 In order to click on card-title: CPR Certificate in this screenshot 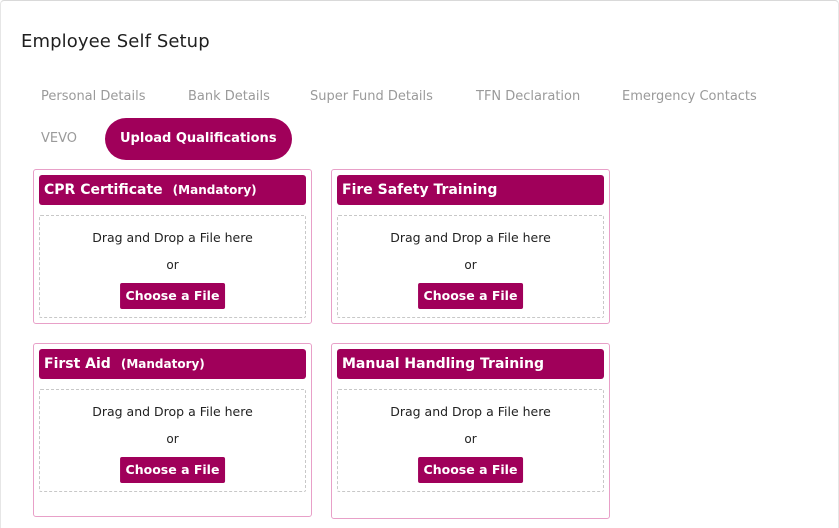, I will do `click(103, 190)`.